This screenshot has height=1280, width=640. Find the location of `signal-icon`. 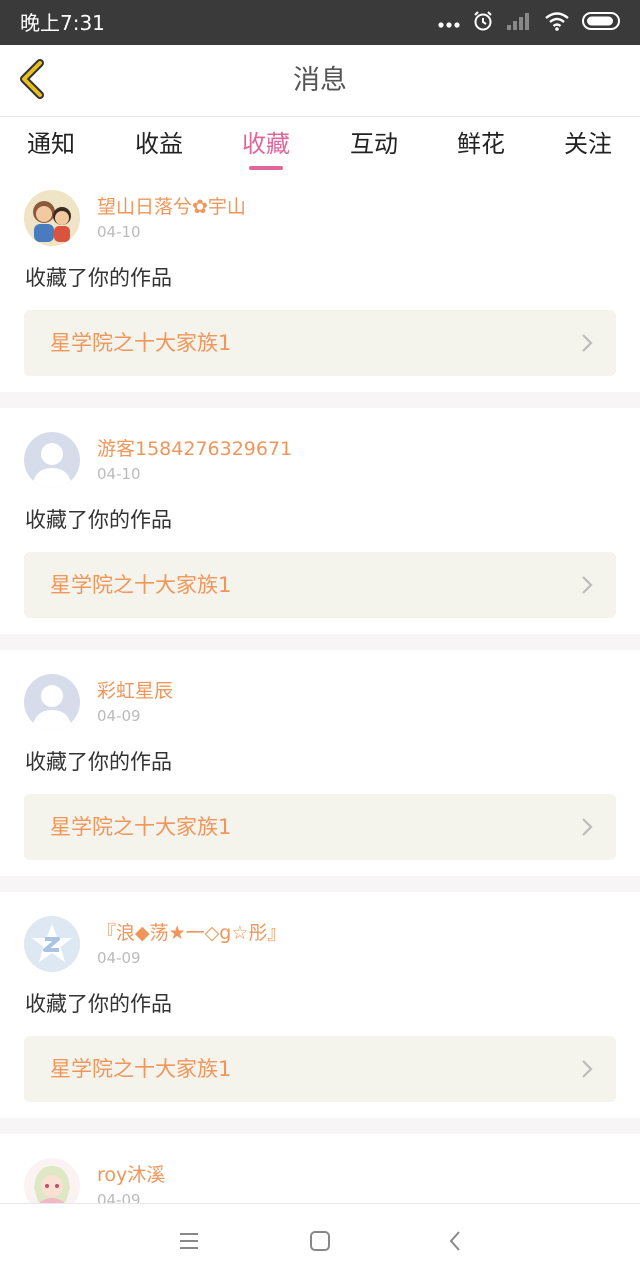

signal-icon is located at coordinates (519, 23).